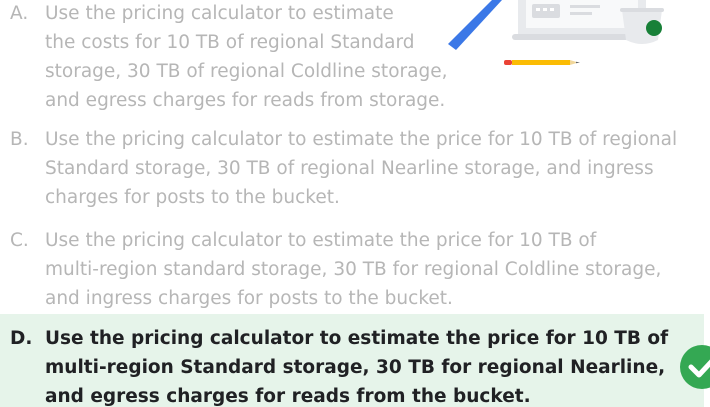 The width and height of the screenshot is (710, 407). Describe the element at coordinates (695, 367) in the screenshot. I see `check-circle-icon` at that location.